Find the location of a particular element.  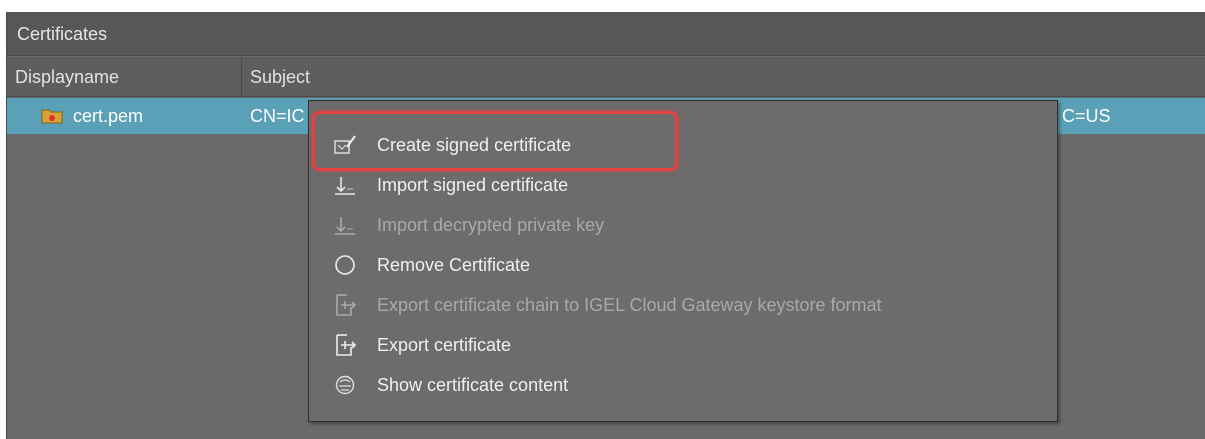

menu-item-label: Import decrypted private key is located at coordinates (491, 225).